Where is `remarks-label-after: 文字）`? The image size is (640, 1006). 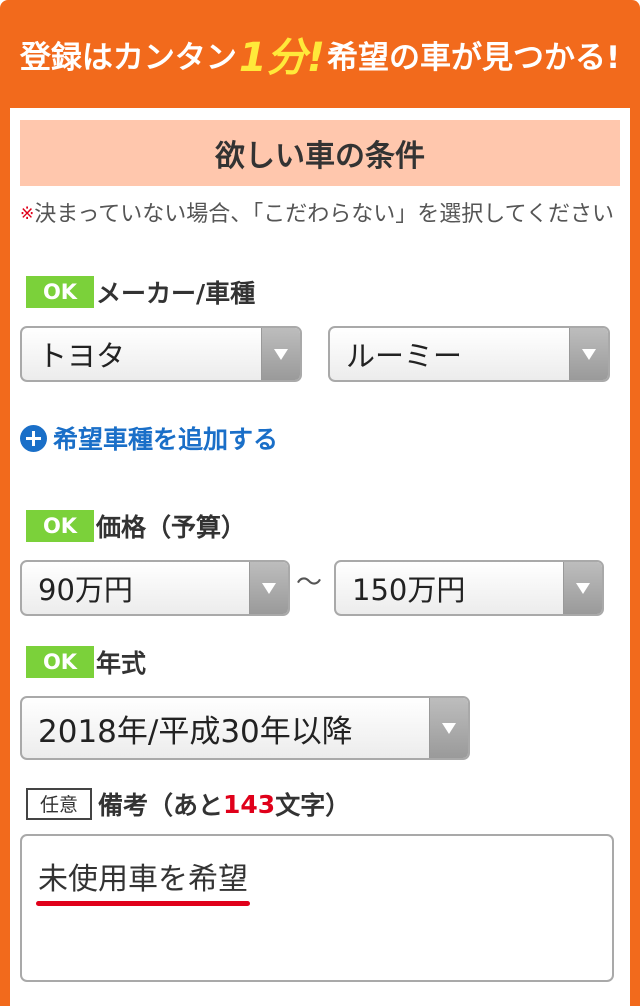 remarks-label-after: 文字） is located at coordinates (313, 805).